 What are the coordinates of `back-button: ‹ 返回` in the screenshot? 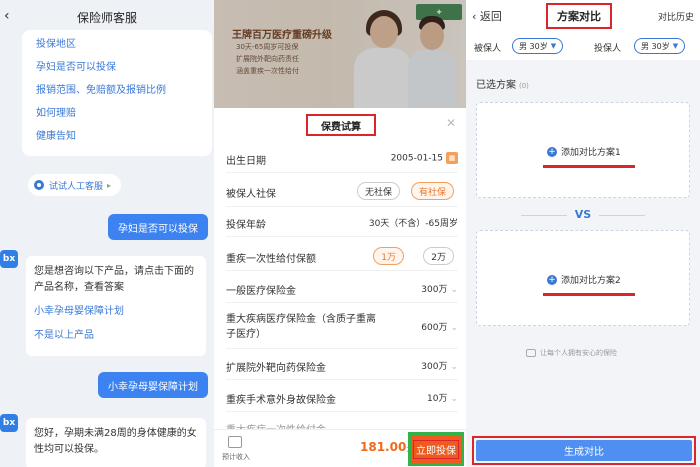 It's located at (487, 16).